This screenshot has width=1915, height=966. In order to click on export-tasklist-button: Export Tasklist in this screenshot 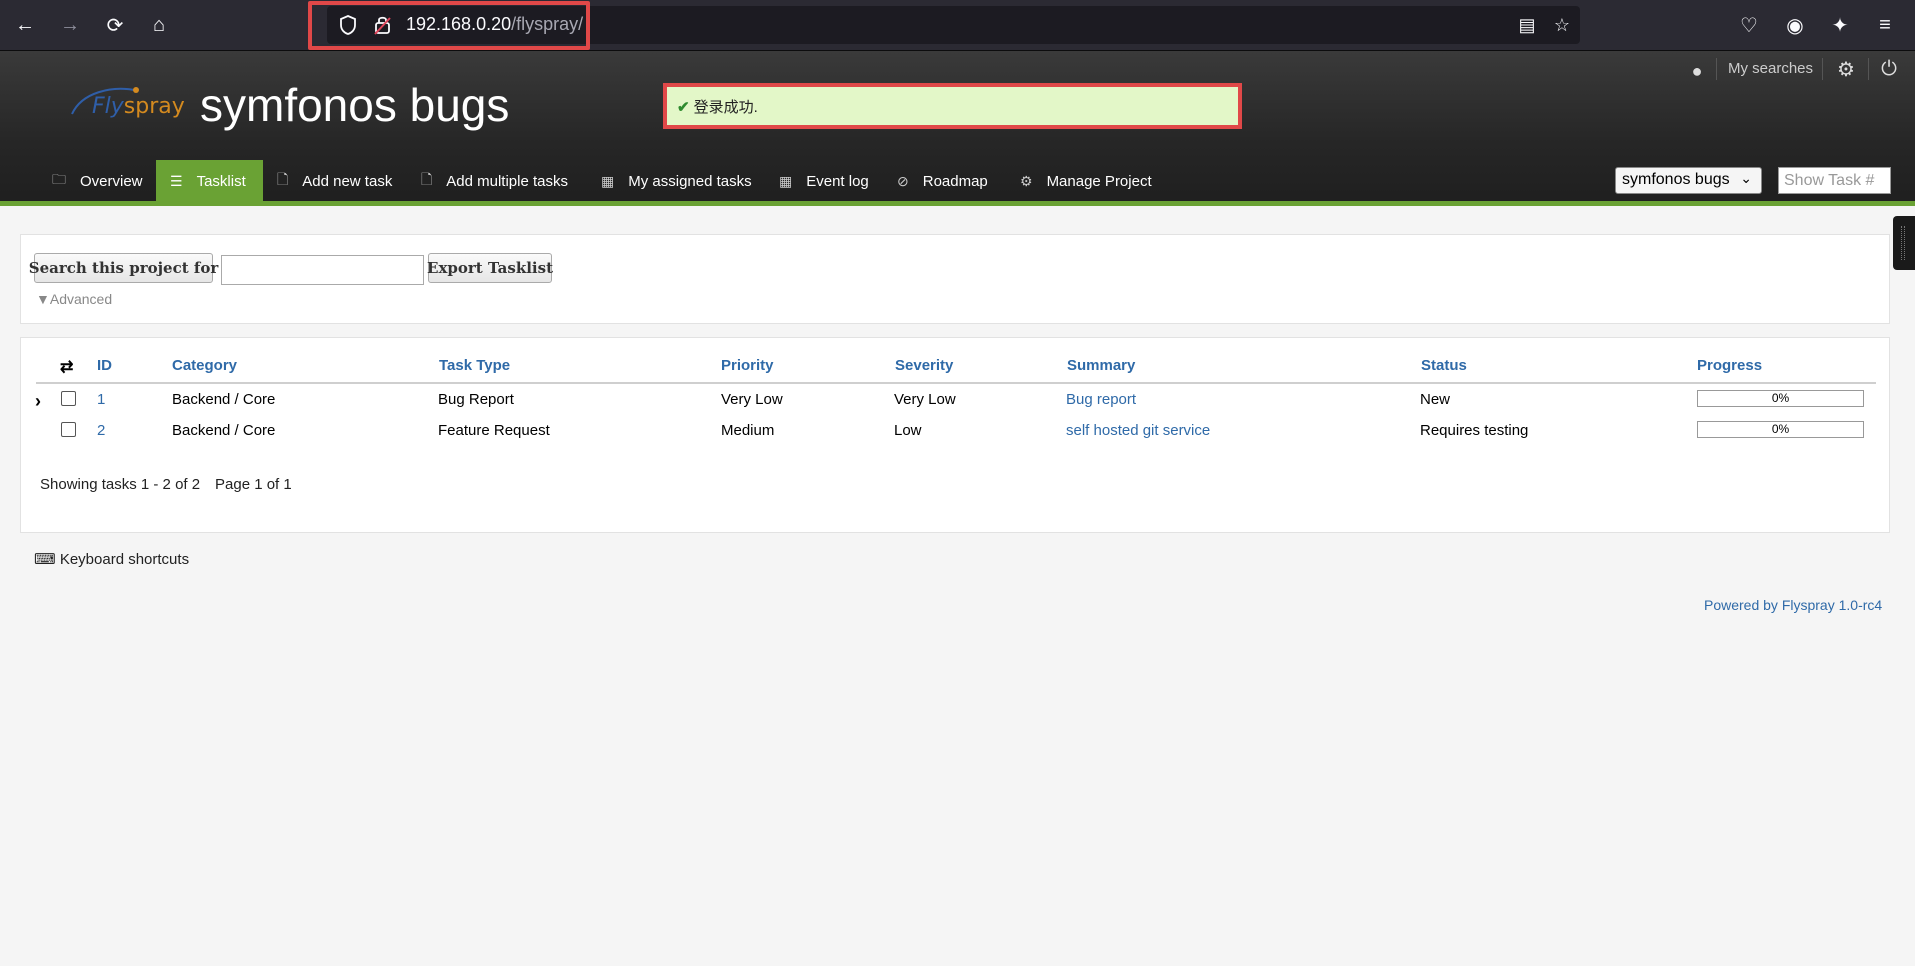, I will do `click(490, 268)`.